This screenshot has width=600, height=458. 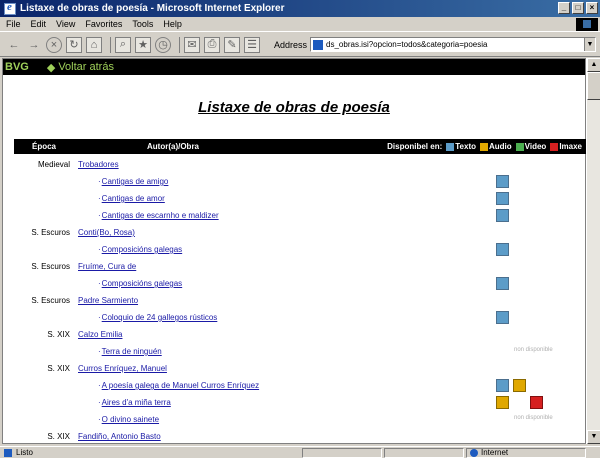 I want to click on author-link: Padre Sarmiento, so click(x=108, y=300).